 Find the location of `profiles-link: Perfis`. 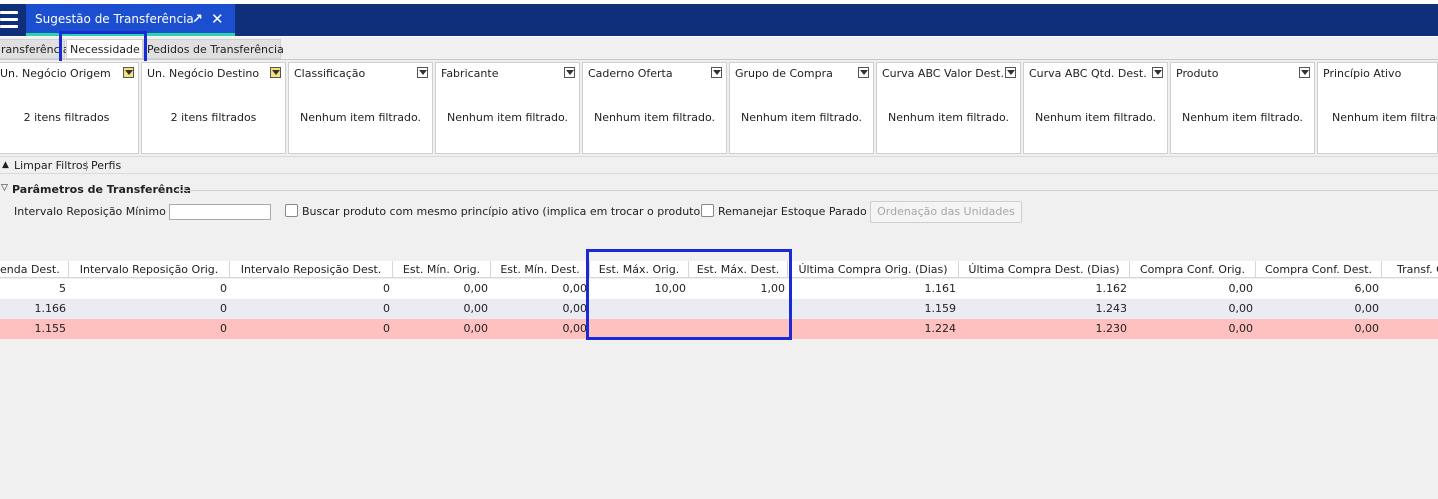

profiles-link: Perfis is located at coordinates (106, 165).